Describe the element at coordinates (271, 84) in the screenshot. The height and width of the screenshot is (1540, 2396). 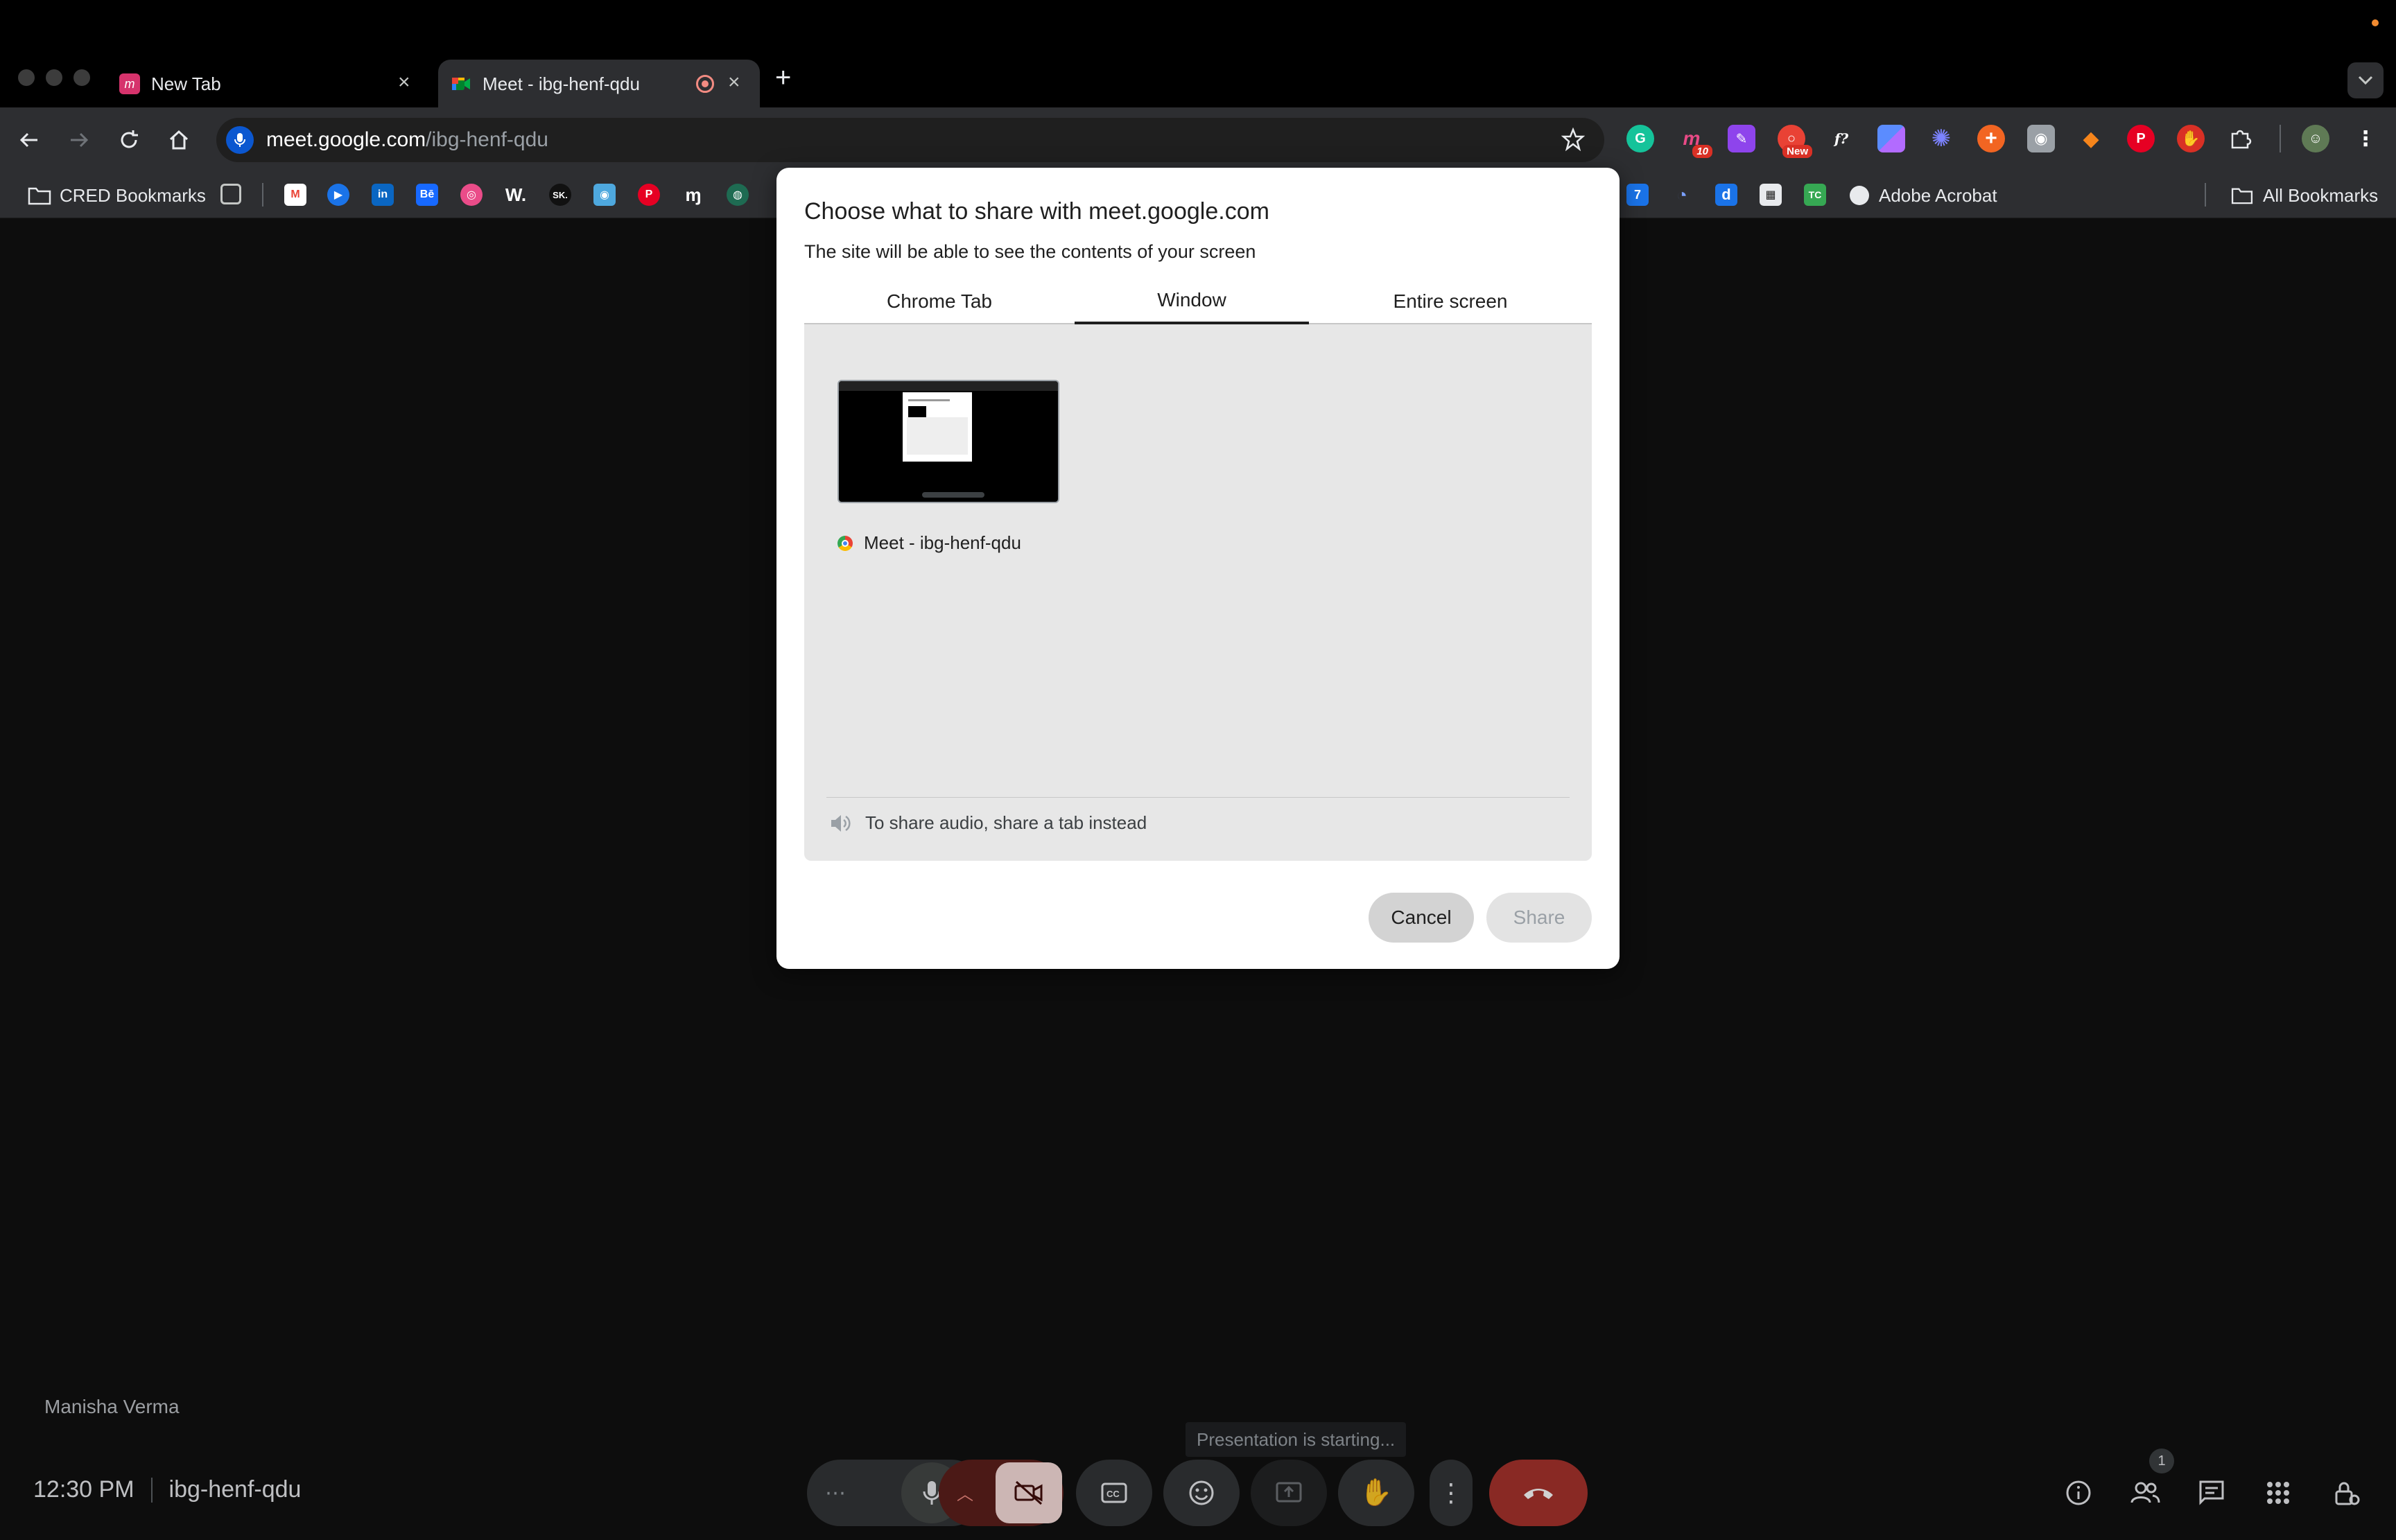
I see `tab-new-tab: m New Tab ×` at that location.